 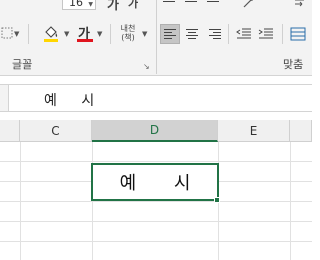 What do you see at coordinates (254, 131) in the screenshot?
I see `column-header-e: E` at bounding box center [254, 131].